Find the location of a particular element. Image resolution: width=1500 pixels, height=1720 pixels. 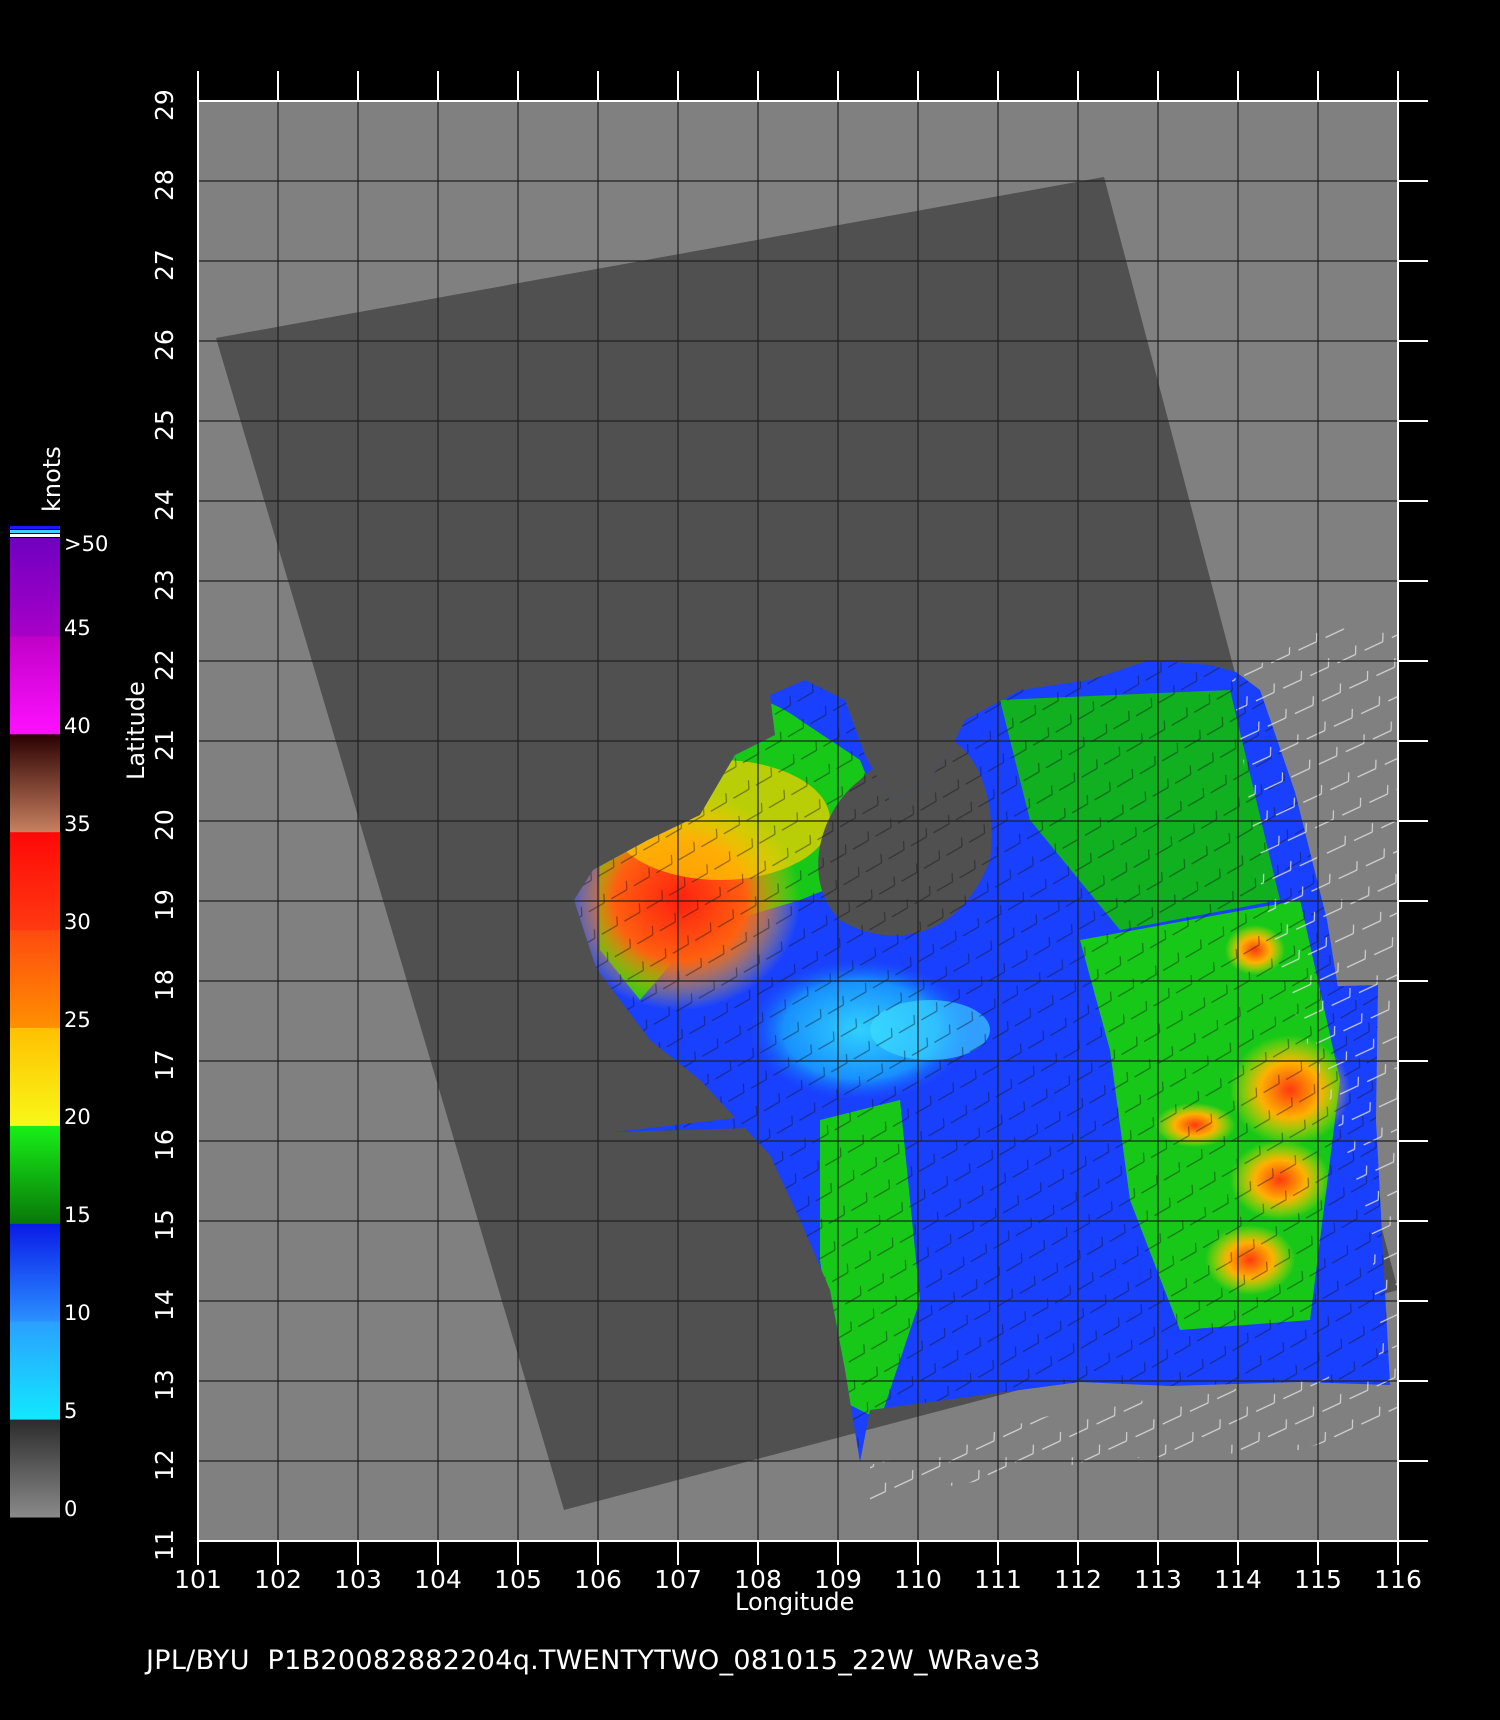

wind-speed-colorbar is located at coordinates (35, 1022).